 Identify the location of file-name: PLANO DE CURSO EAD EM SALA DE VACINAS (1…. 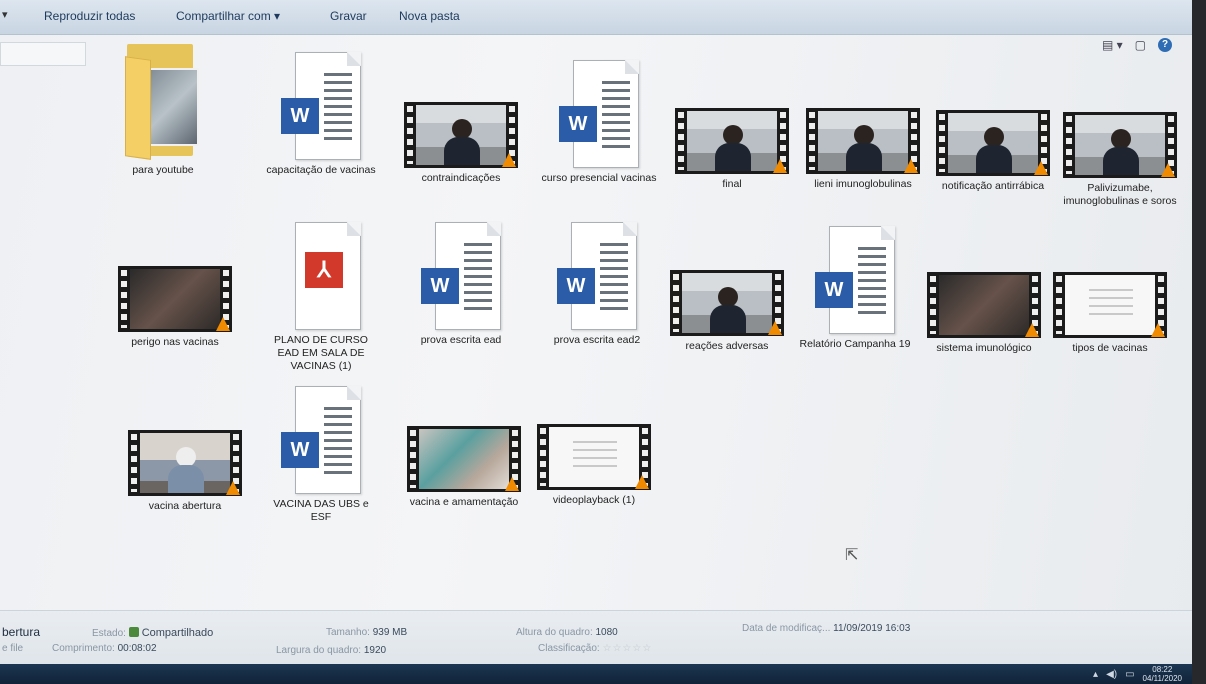
(321, 353).